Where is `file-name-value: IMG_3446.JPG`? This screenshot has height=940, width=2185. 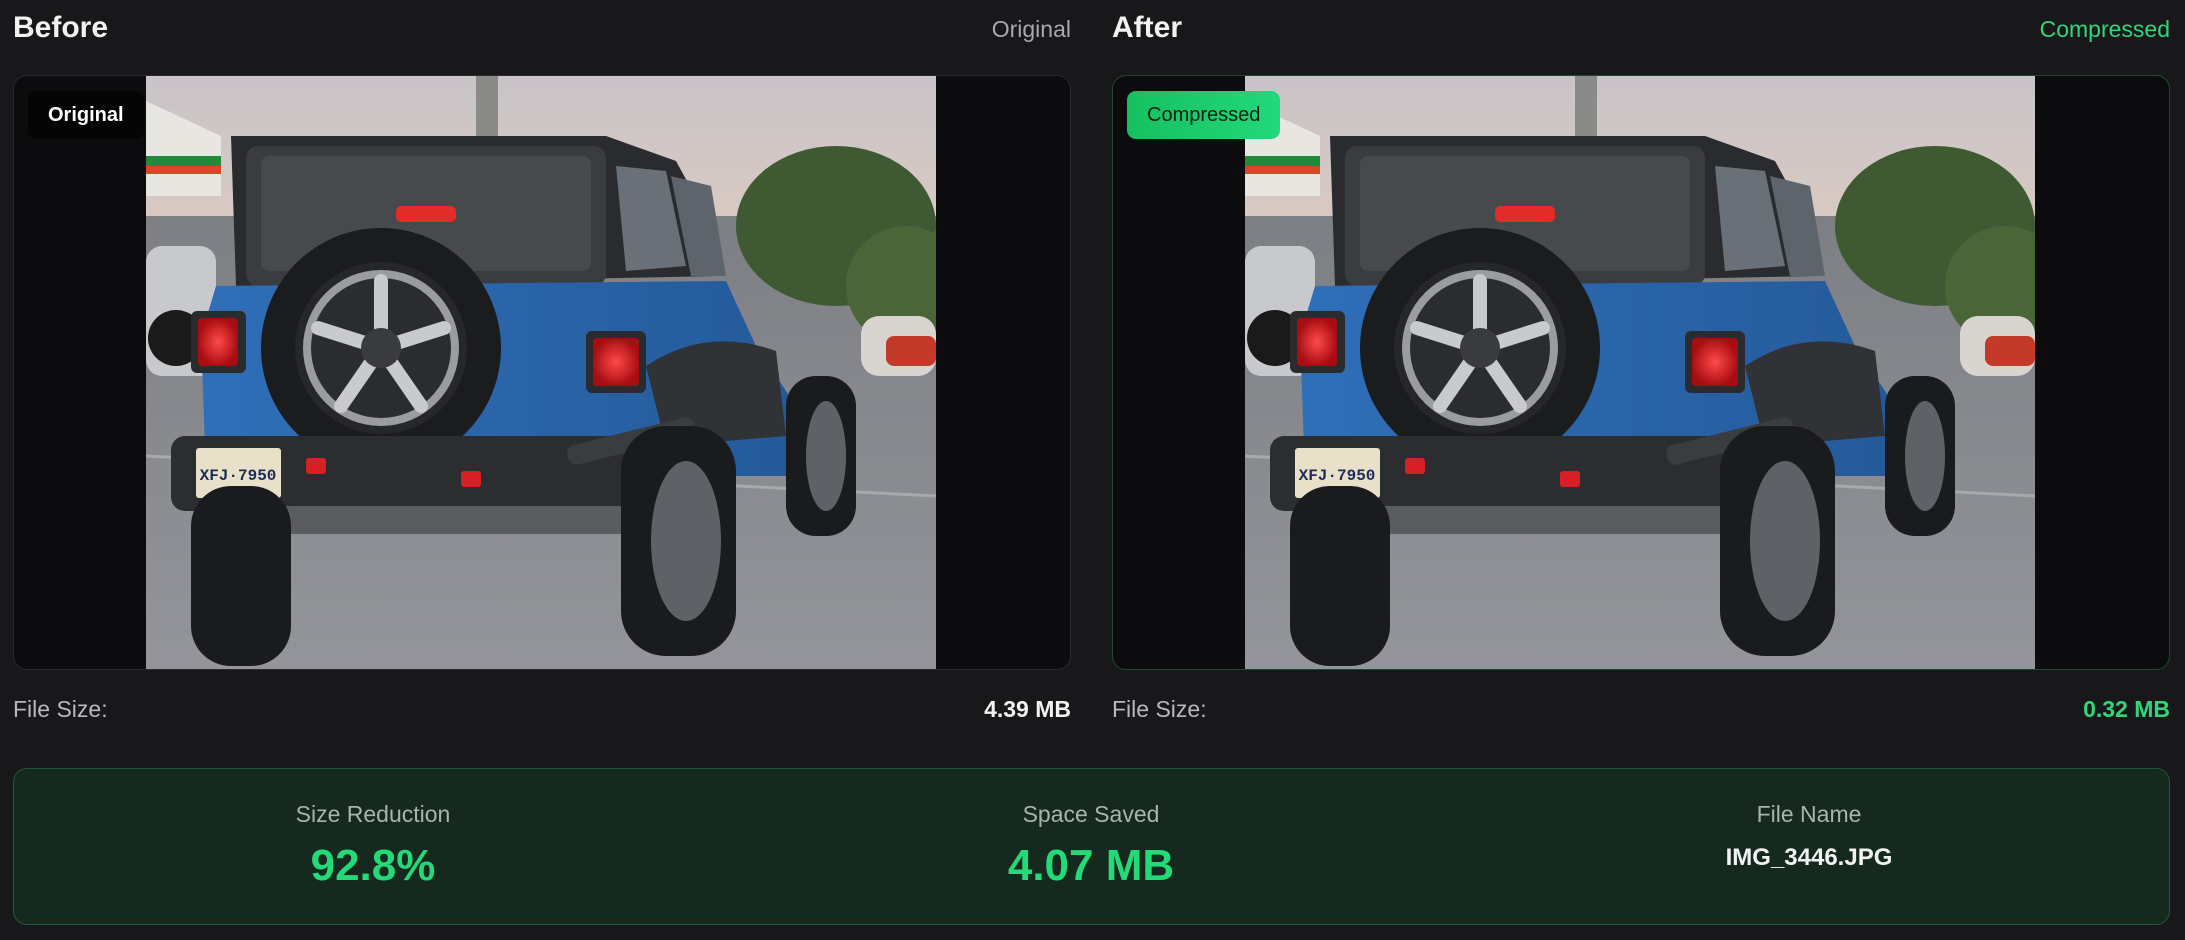
file-name-value: IMG_3446.JPG is located at coordinates (1809, 857).